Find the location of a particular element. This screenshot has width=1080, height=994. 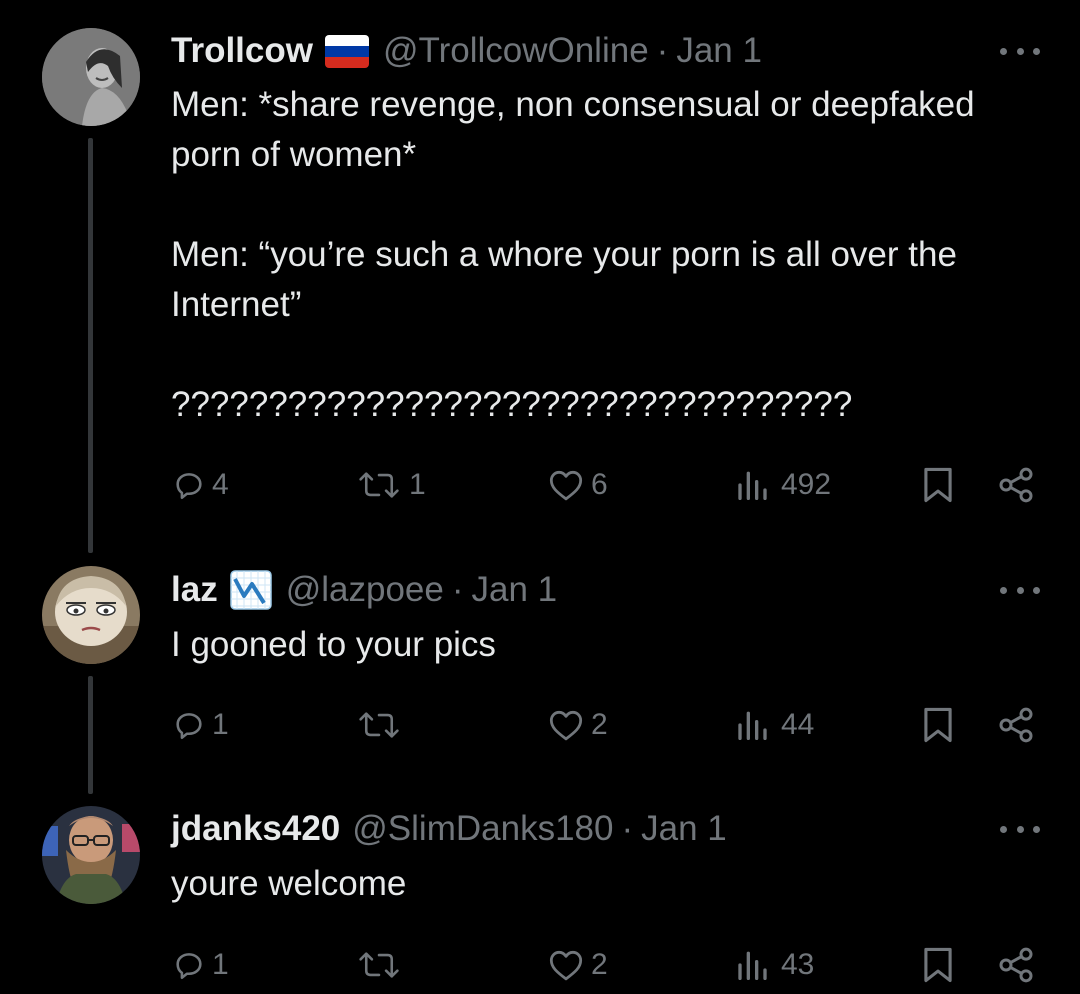

display-name: jdanks420 is located at coordinates (255, 829).